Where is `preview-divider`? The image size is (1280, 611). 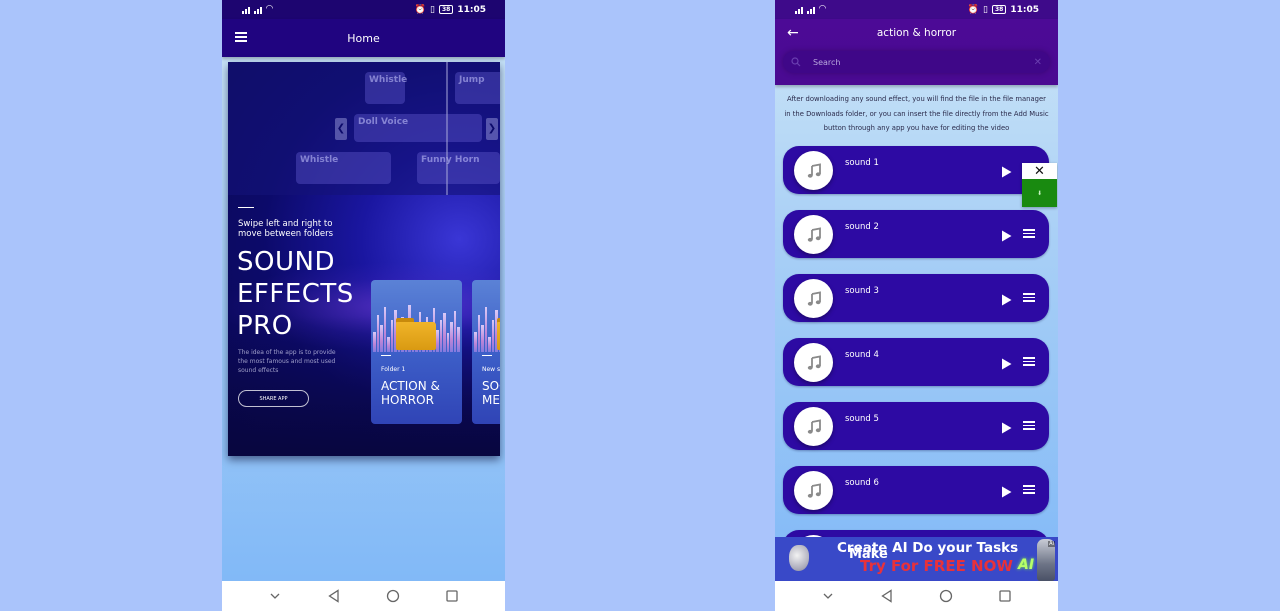 preview-divider is located at coordinates (447, 128).